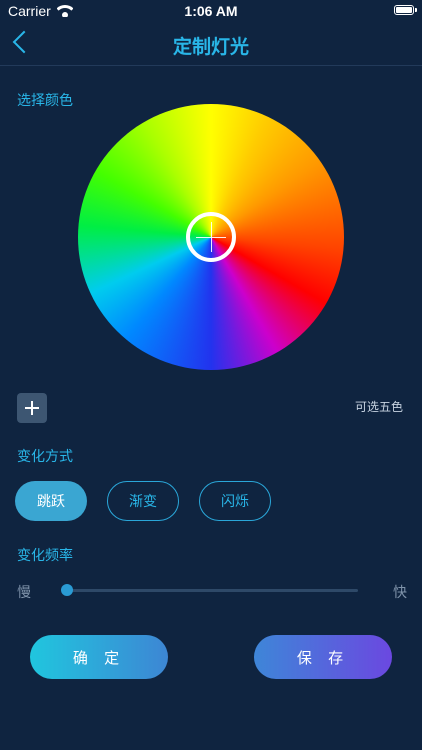 Image resolution: width=422 pixels, height=750 pixels. I want to click on frequency-section-label: 变化频率, so click(45, 555).